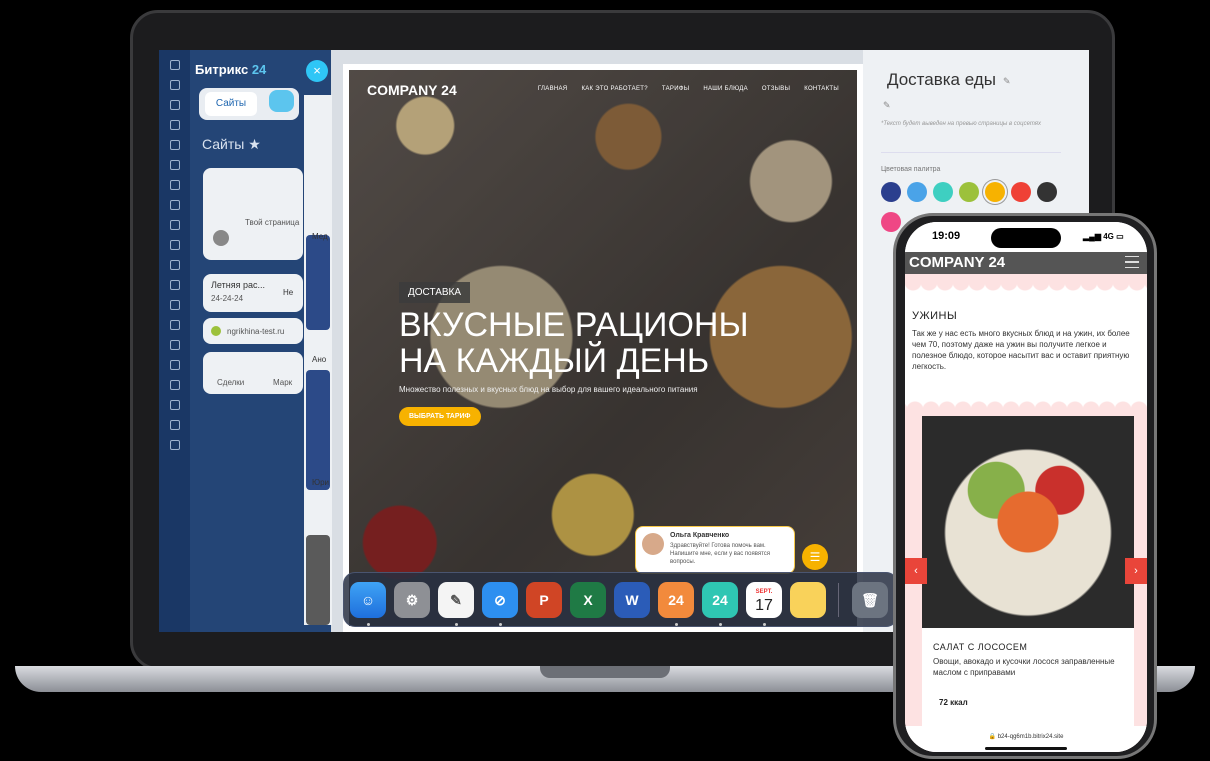  I want to click on chat-icon, so click(174, 205).